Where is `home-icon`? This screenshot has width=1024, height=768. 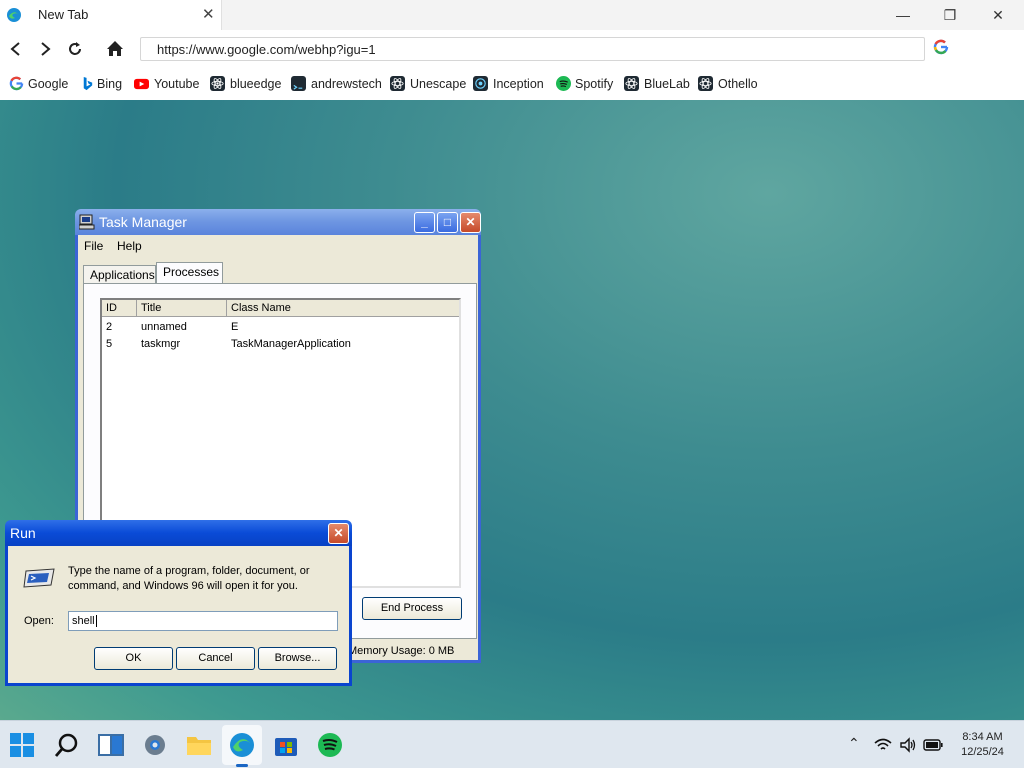 home-icon is located at coordinates (115, 49).